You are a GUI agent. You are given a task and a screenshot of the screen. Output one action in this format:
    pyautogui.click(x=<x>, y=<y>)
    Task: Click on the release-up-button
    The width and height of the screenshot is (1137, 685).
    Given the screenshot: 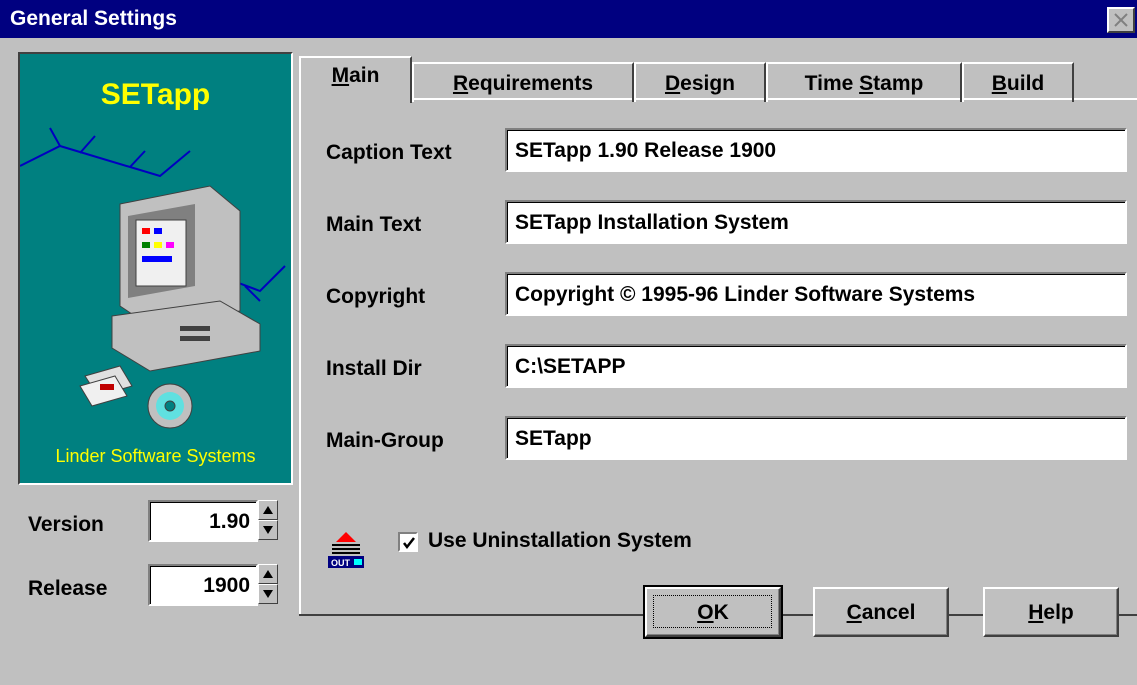 What is the action you would take?
    pyautogui.click(x=268, y=574)
    